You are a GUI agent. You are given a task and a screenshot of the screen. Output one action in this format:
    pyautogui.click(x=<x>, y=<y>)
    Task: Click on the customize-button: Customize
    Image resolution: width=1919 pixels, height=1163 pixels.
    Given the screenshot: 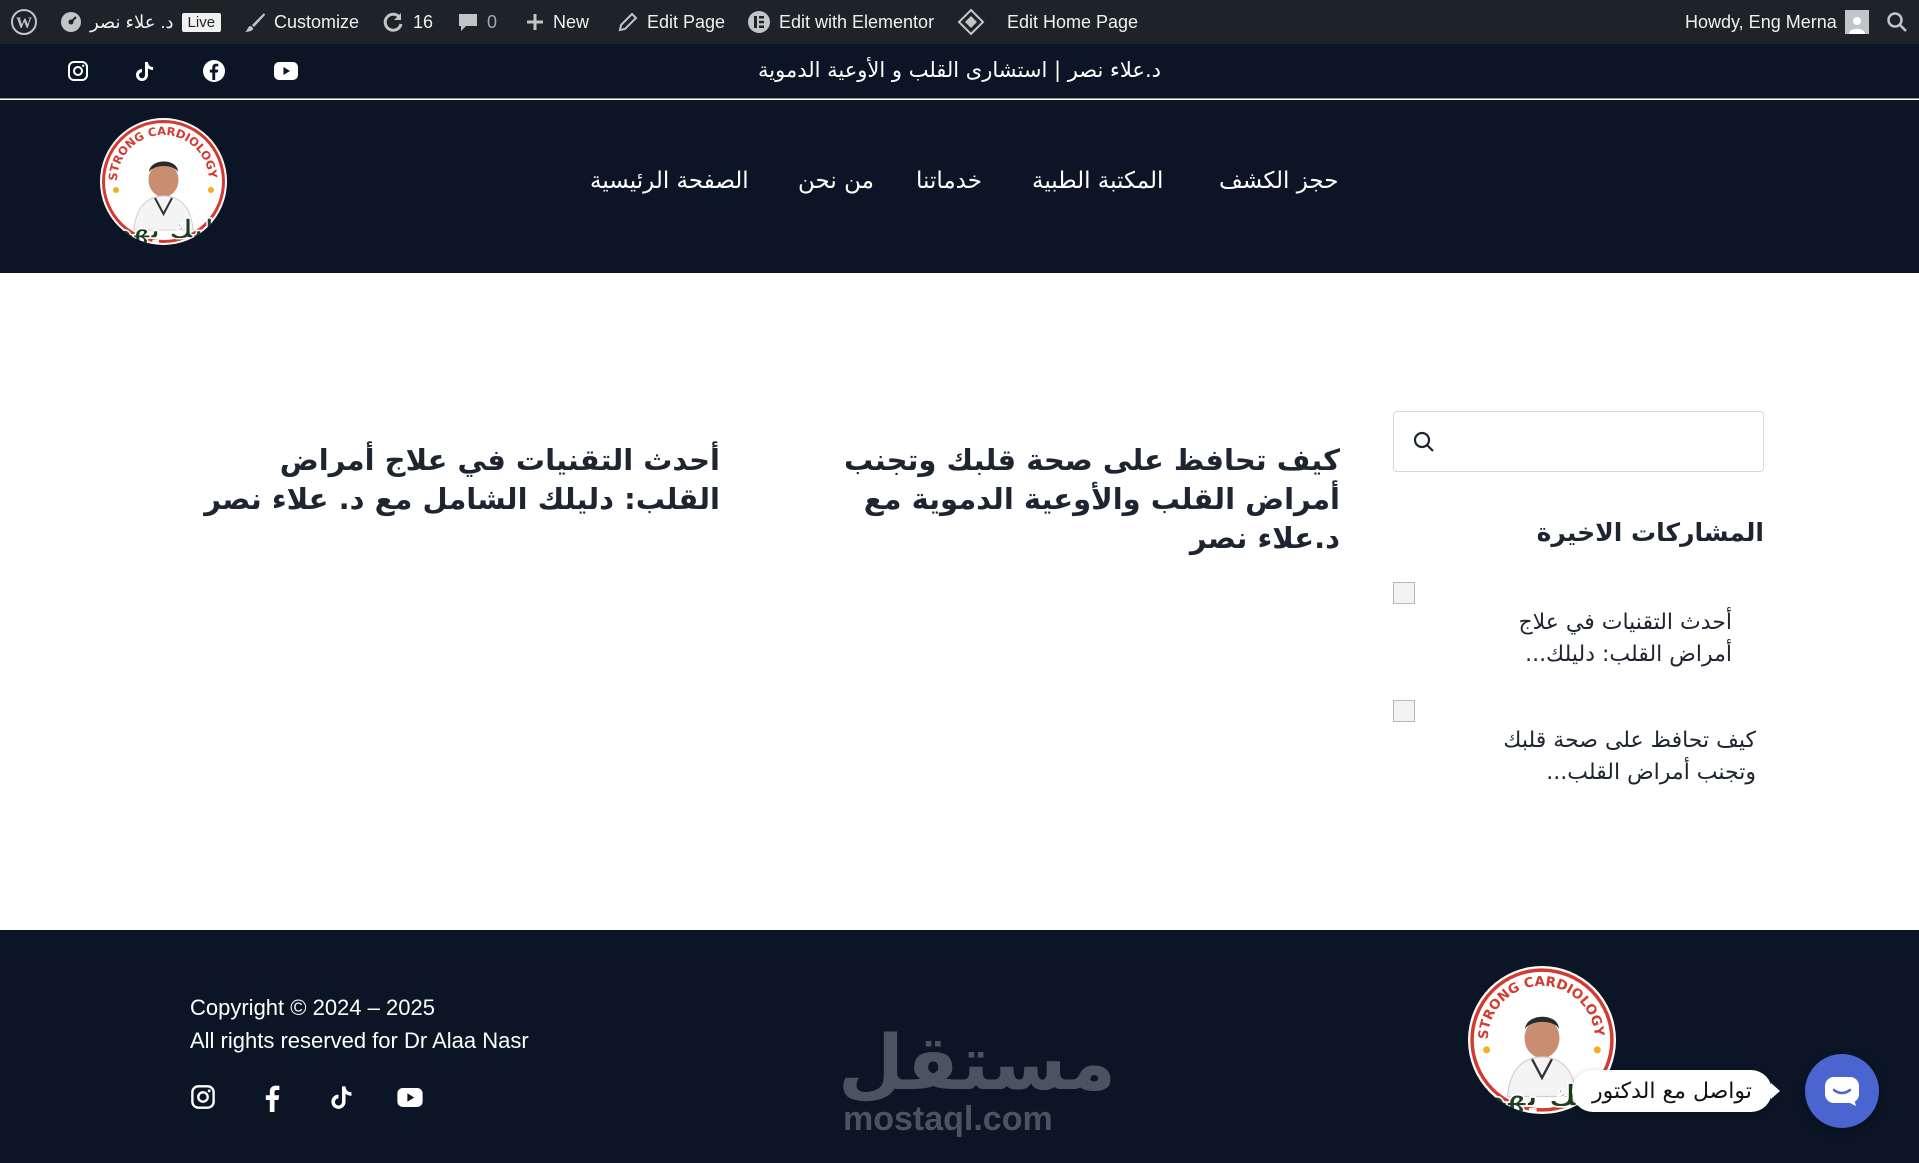 What is the action you would take?
    pyautogui.click(x=301, y=22)
    